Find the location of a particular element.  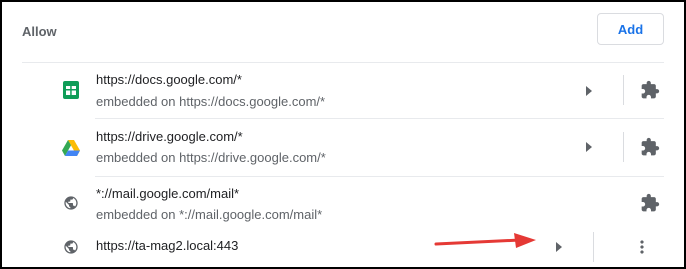

site-url: *://mail.google.com/mail* is located at coordinates (168, 193).